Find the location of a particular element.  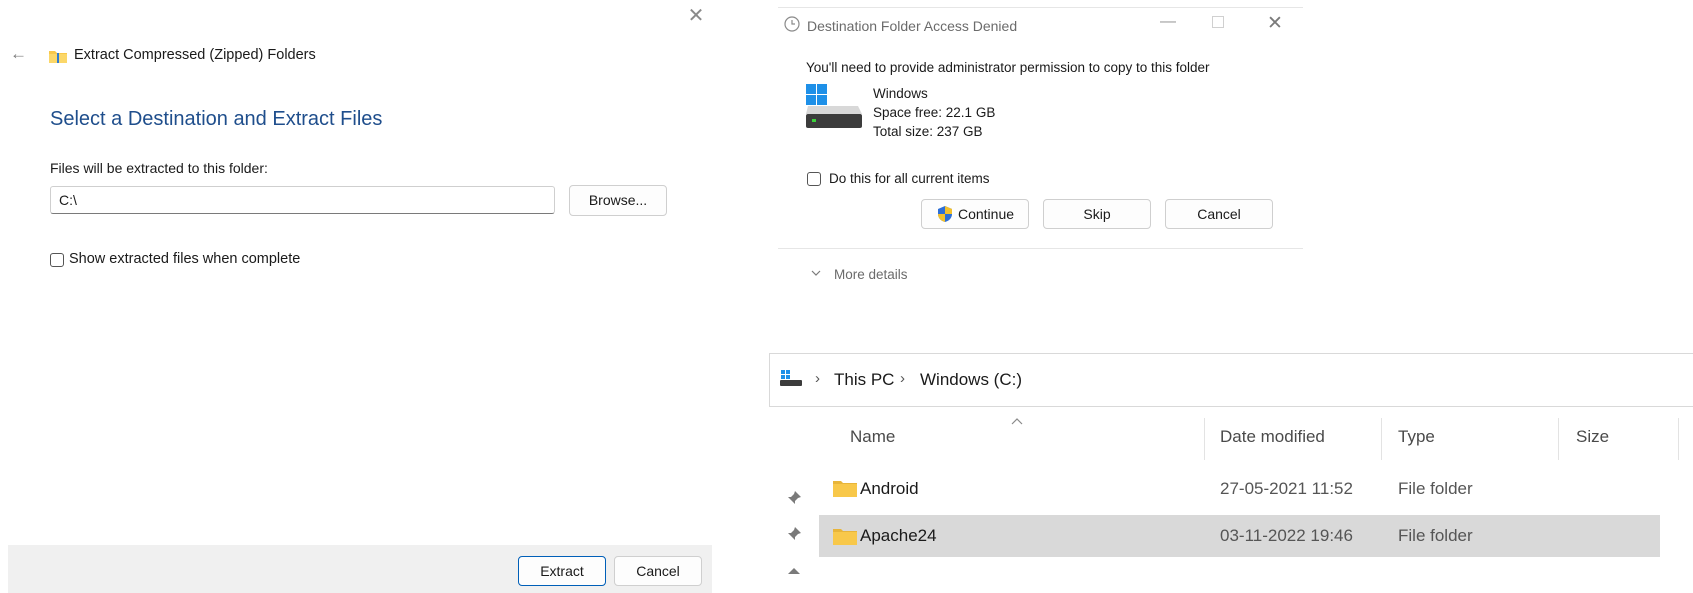

windows-drive-icon is located at coordinates (834, 106).